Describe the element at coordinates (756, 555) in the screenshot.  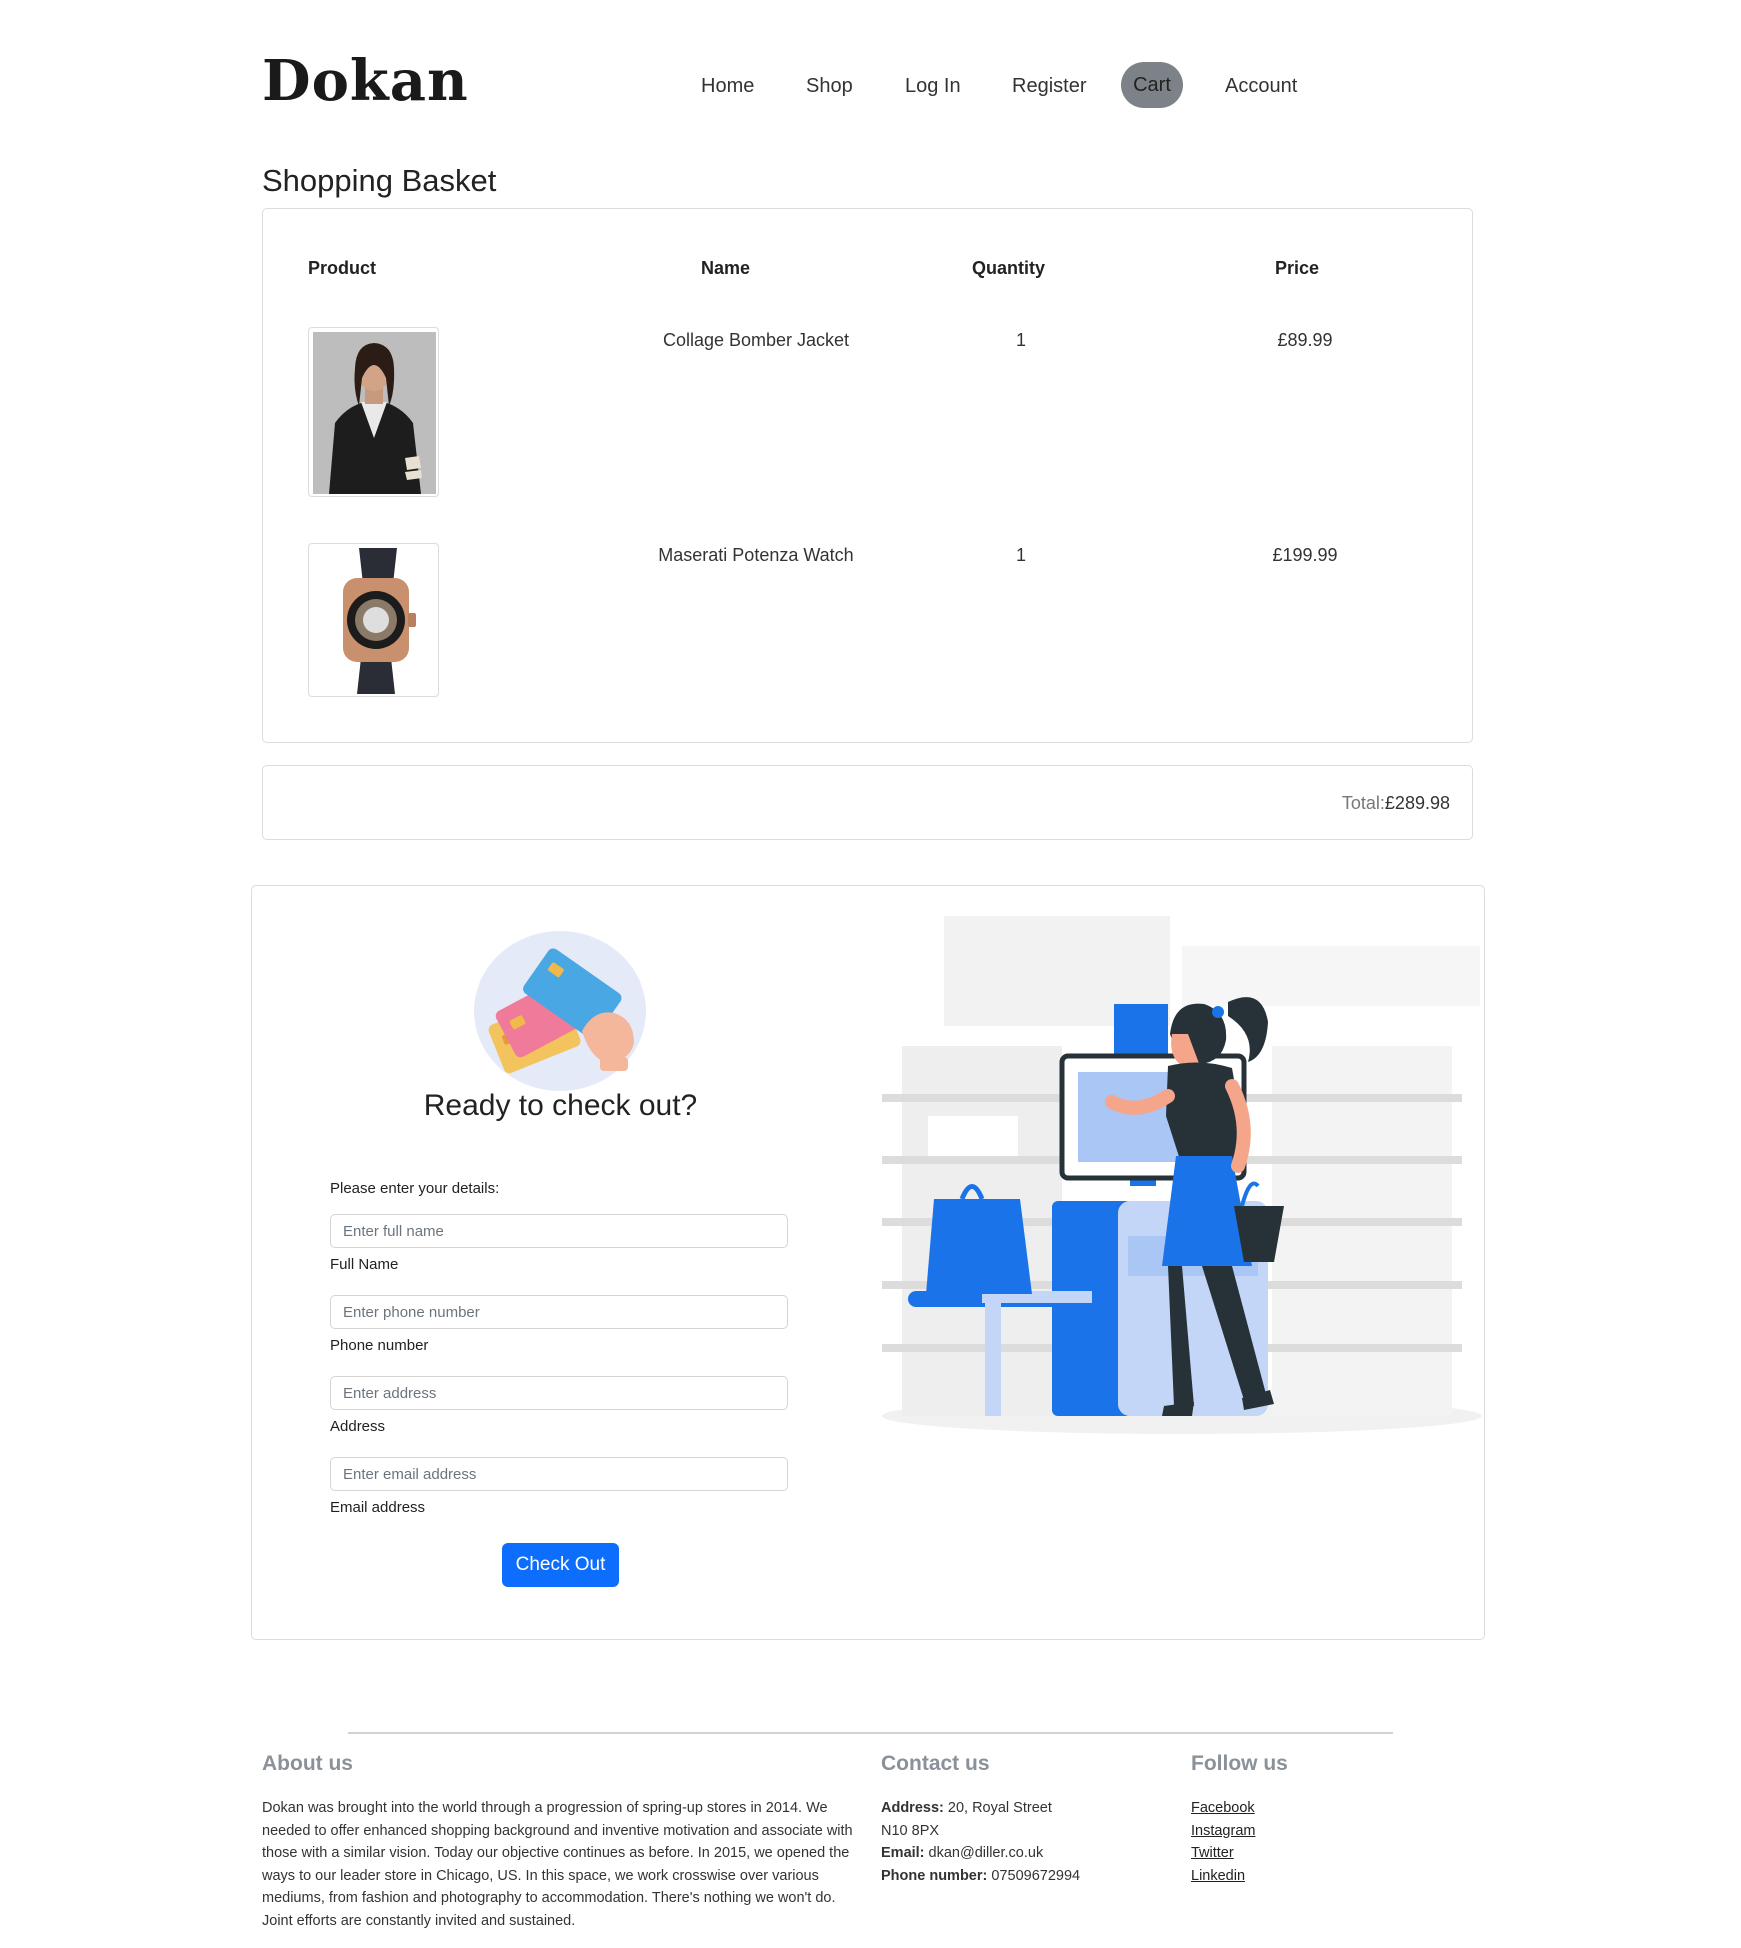
I see `item-name: Maserati Potenza Watch` at that location.